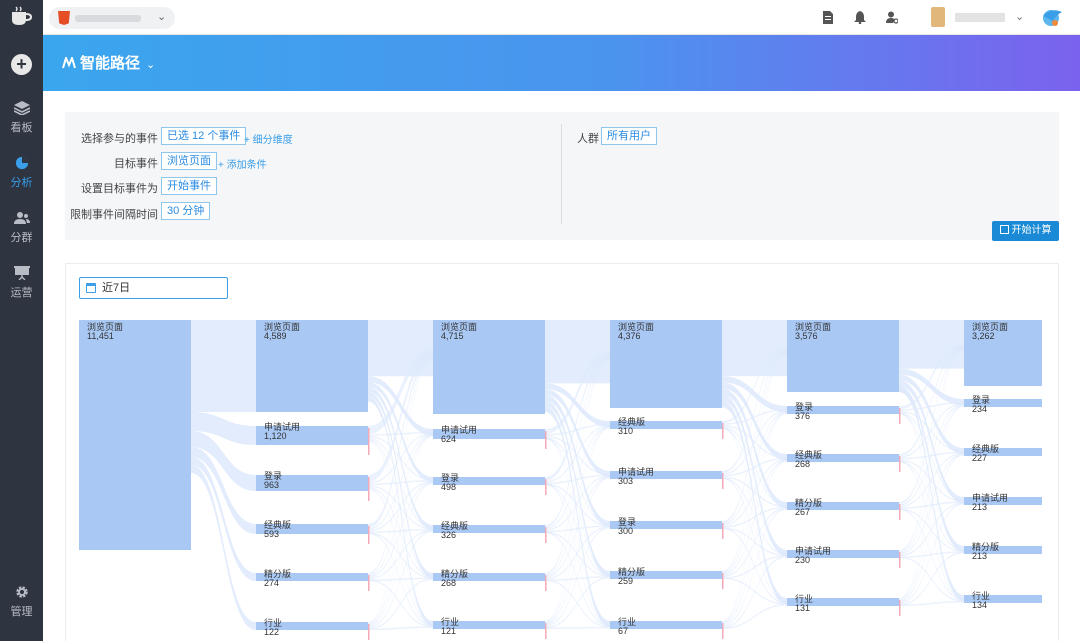 This screenshot has height=641, width=1080. I want to click on sankey-node-value: 963, so click(271, 485).